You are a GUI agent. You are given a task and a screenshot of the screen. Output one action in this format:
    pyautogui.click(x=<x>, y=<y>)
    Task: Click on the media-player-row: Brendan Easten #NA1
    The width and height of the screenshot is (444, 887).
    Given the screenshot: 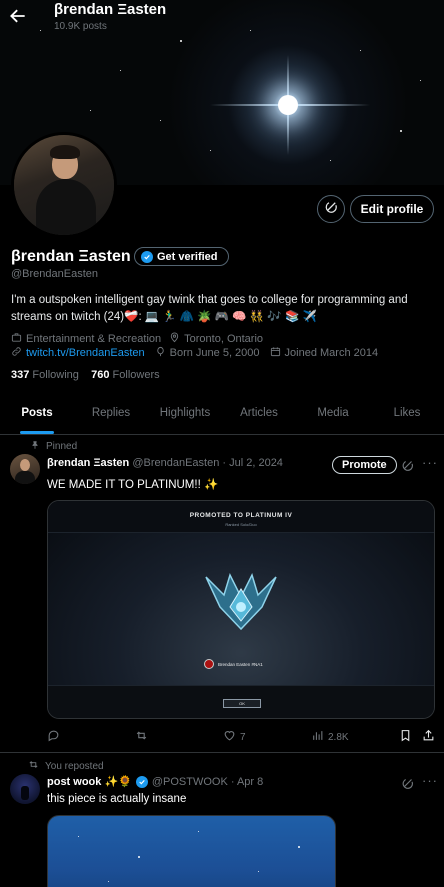 What is the action you would take?
    pyautogui.click(x=233, y=664)
    